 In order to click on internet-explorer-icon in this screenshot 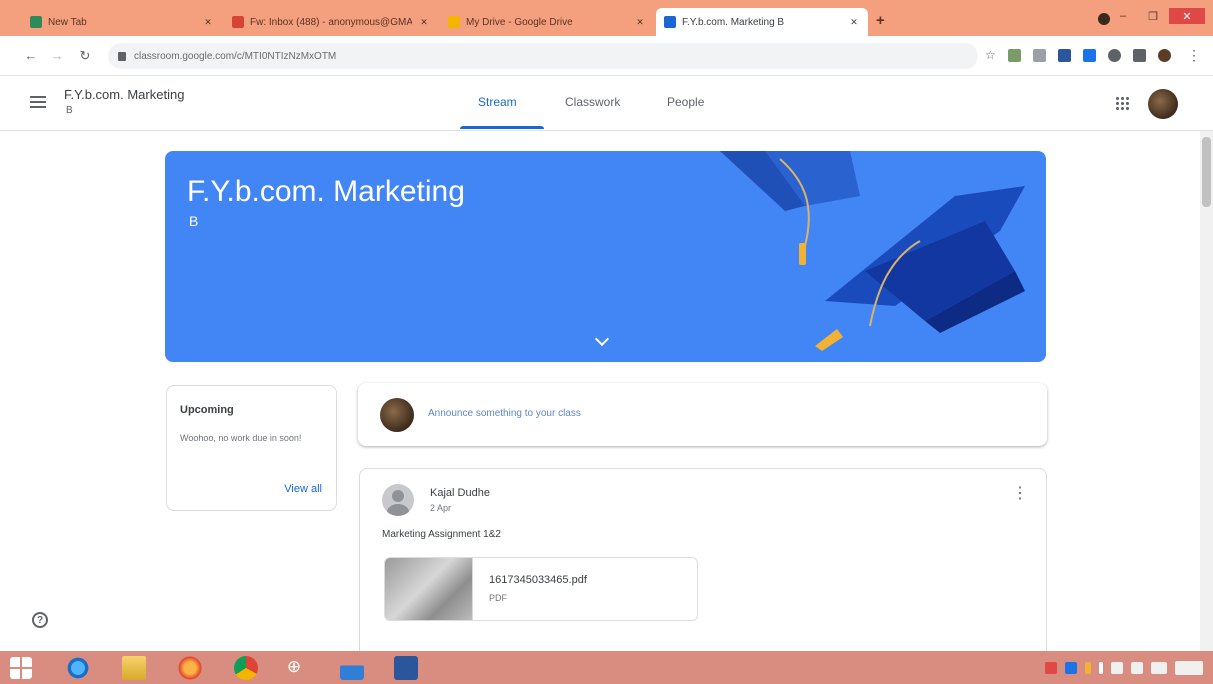, I will do `click(78, 668)`.